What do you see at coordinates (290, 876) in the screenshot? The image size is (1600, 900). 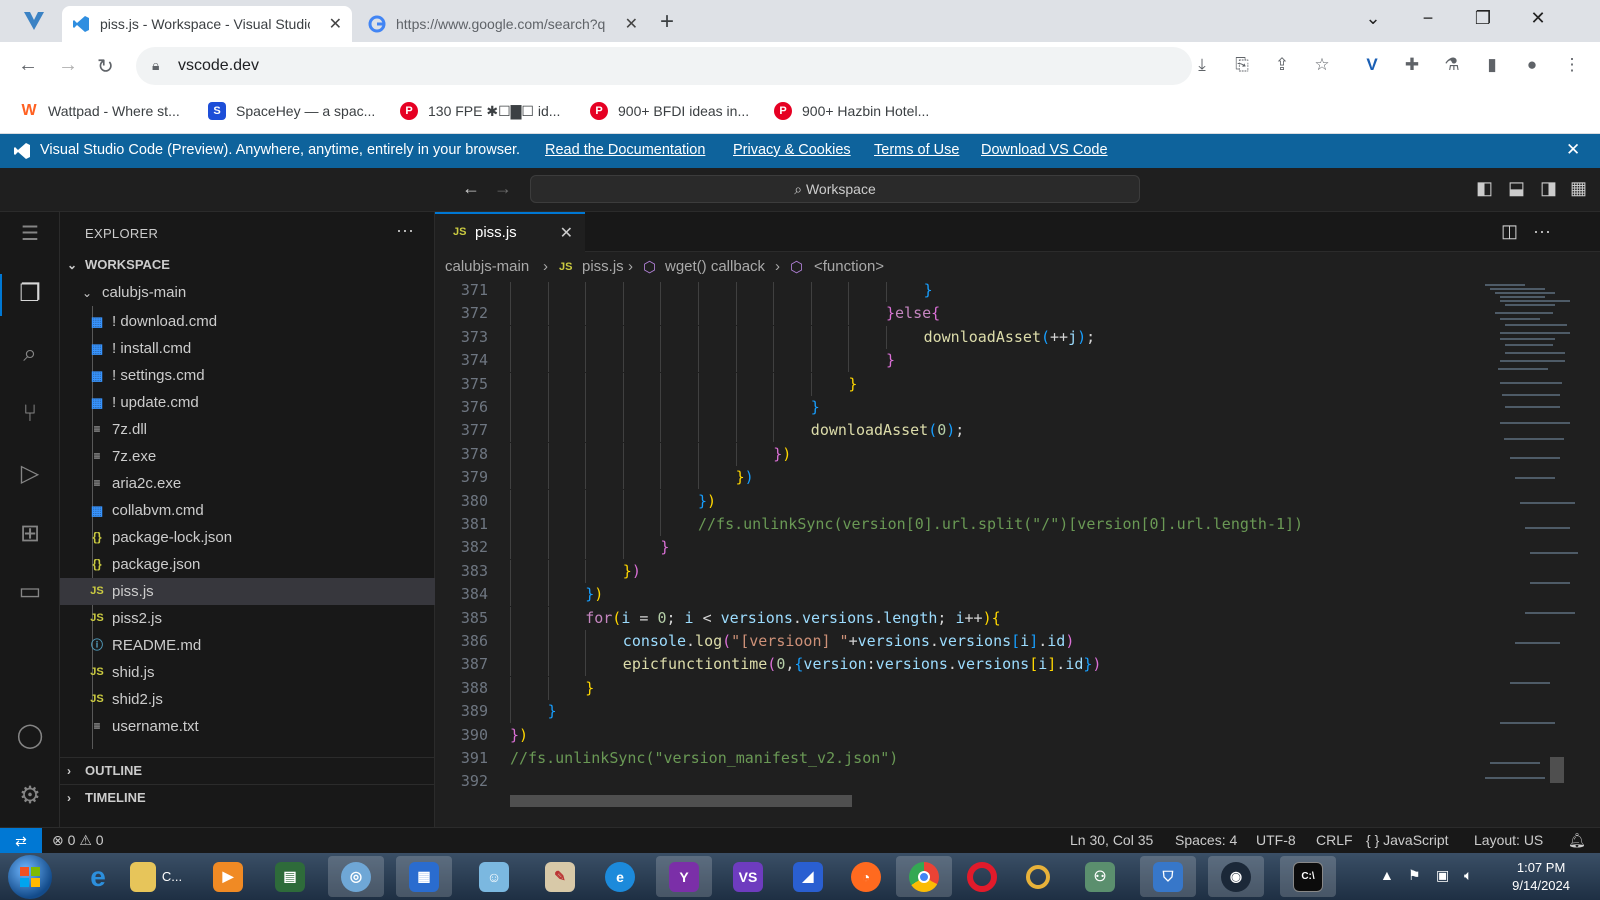 I see `task-manager-icon: ▤` at bounding box center [290, 876].